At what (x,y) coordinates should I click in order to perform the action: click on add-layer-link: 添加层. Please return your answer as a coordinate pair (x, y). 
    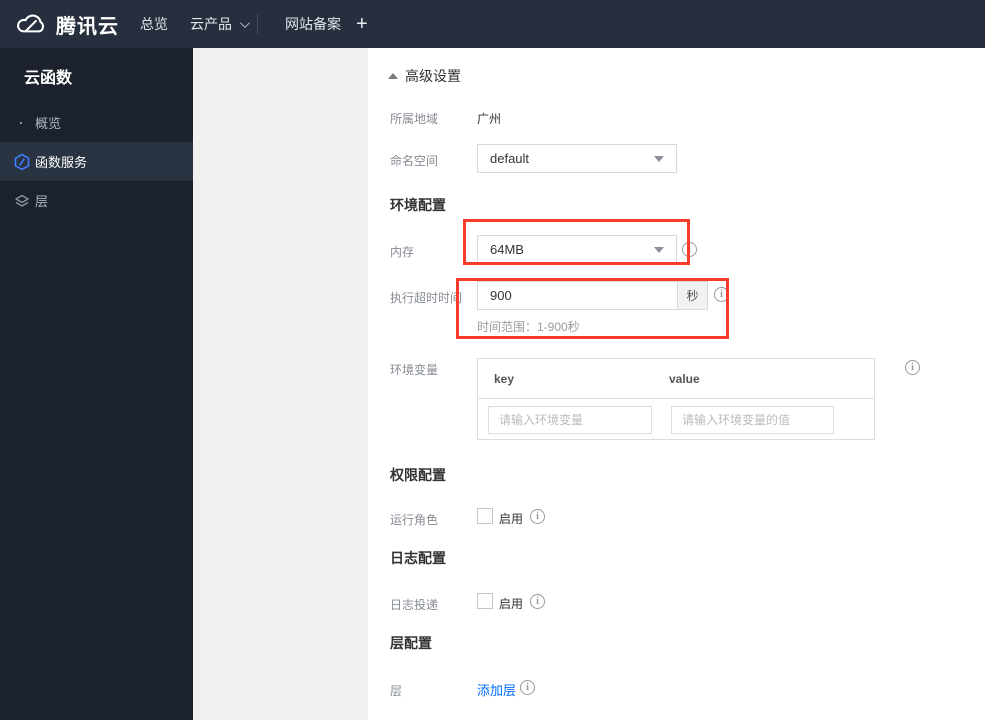
    Looking at the image, I should click on (496, 689).